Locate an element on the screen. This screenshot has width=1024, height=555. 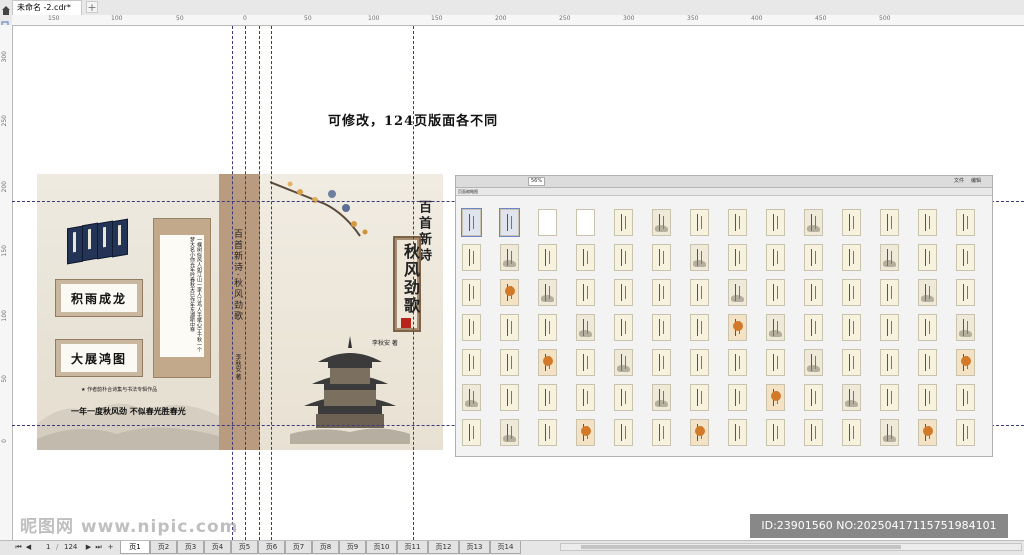
page-tab: 页3 is located at coordinates (190, 547).